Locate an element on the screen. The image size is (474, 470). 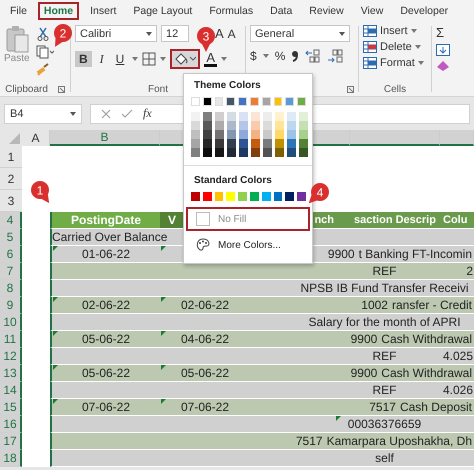
row-number: 14 is located at coordinates (11, 390).